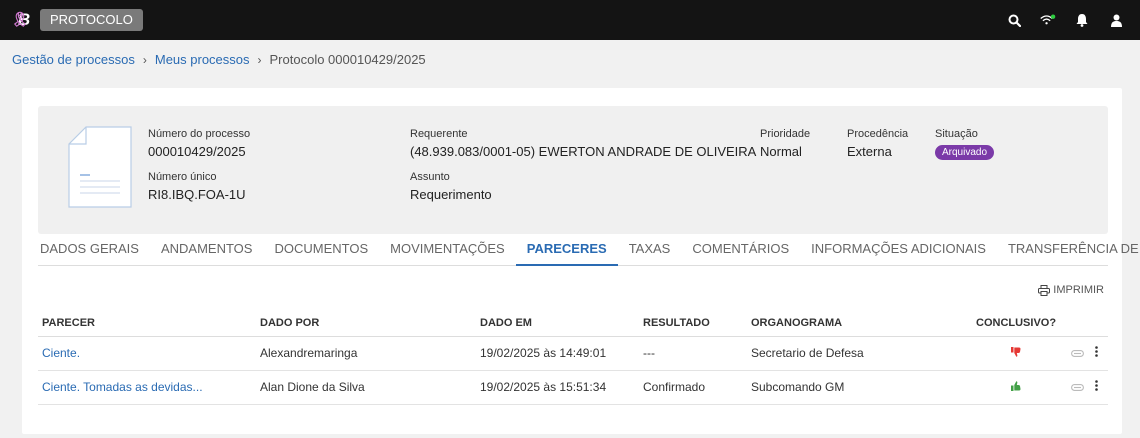  What do you see at coordinates (650, 251) in the screenshot?
I see `tab-taxas: TAXAS` at bounding box center [650, 251].